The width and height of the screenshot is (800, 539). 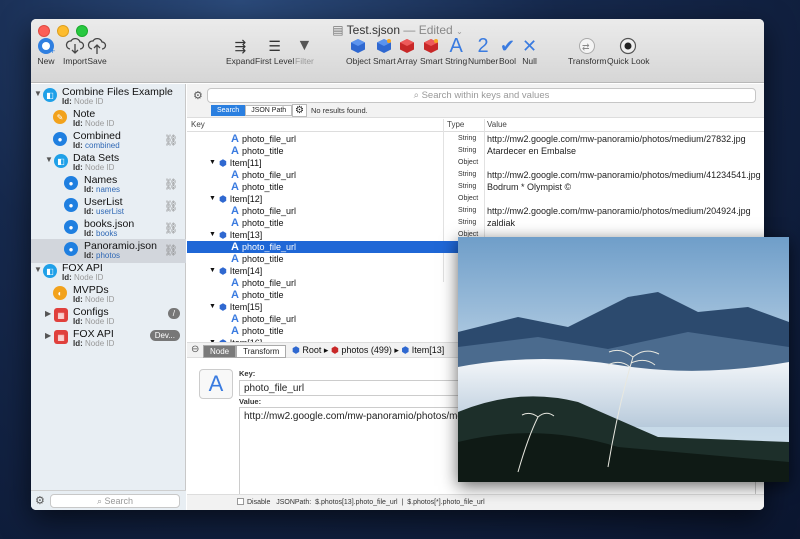 What do you see at coordinates (75, 51) in the screenshot?
I see `import-button: Import` at bounding box center [75, 51].